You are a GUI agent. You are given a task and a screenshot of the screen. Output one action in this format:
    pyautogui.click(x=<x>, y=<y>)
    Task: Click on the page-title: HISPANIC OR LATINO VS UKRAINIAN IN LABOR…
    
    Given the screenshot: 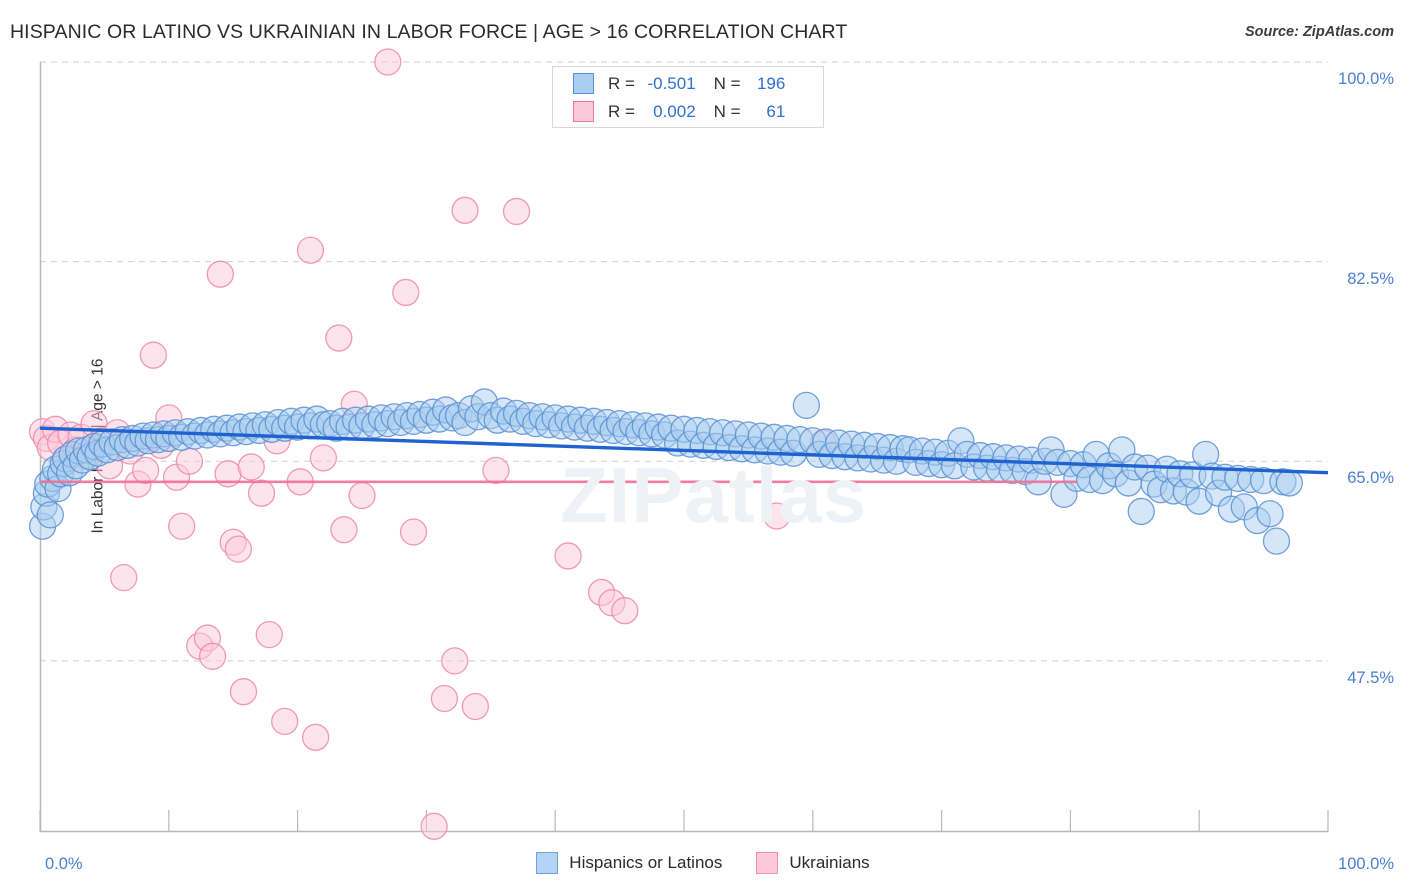 What is the action you would take?
    pyautogui.click(x=429, y=32)
    